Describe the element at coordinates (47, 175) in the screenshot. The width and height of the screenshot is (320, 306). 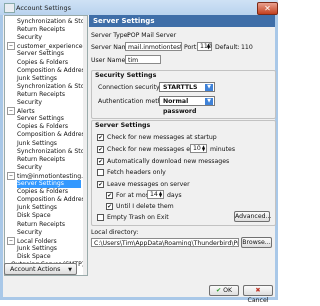
I see `tree-item: −tim@inmotiontesting.com` at that location.